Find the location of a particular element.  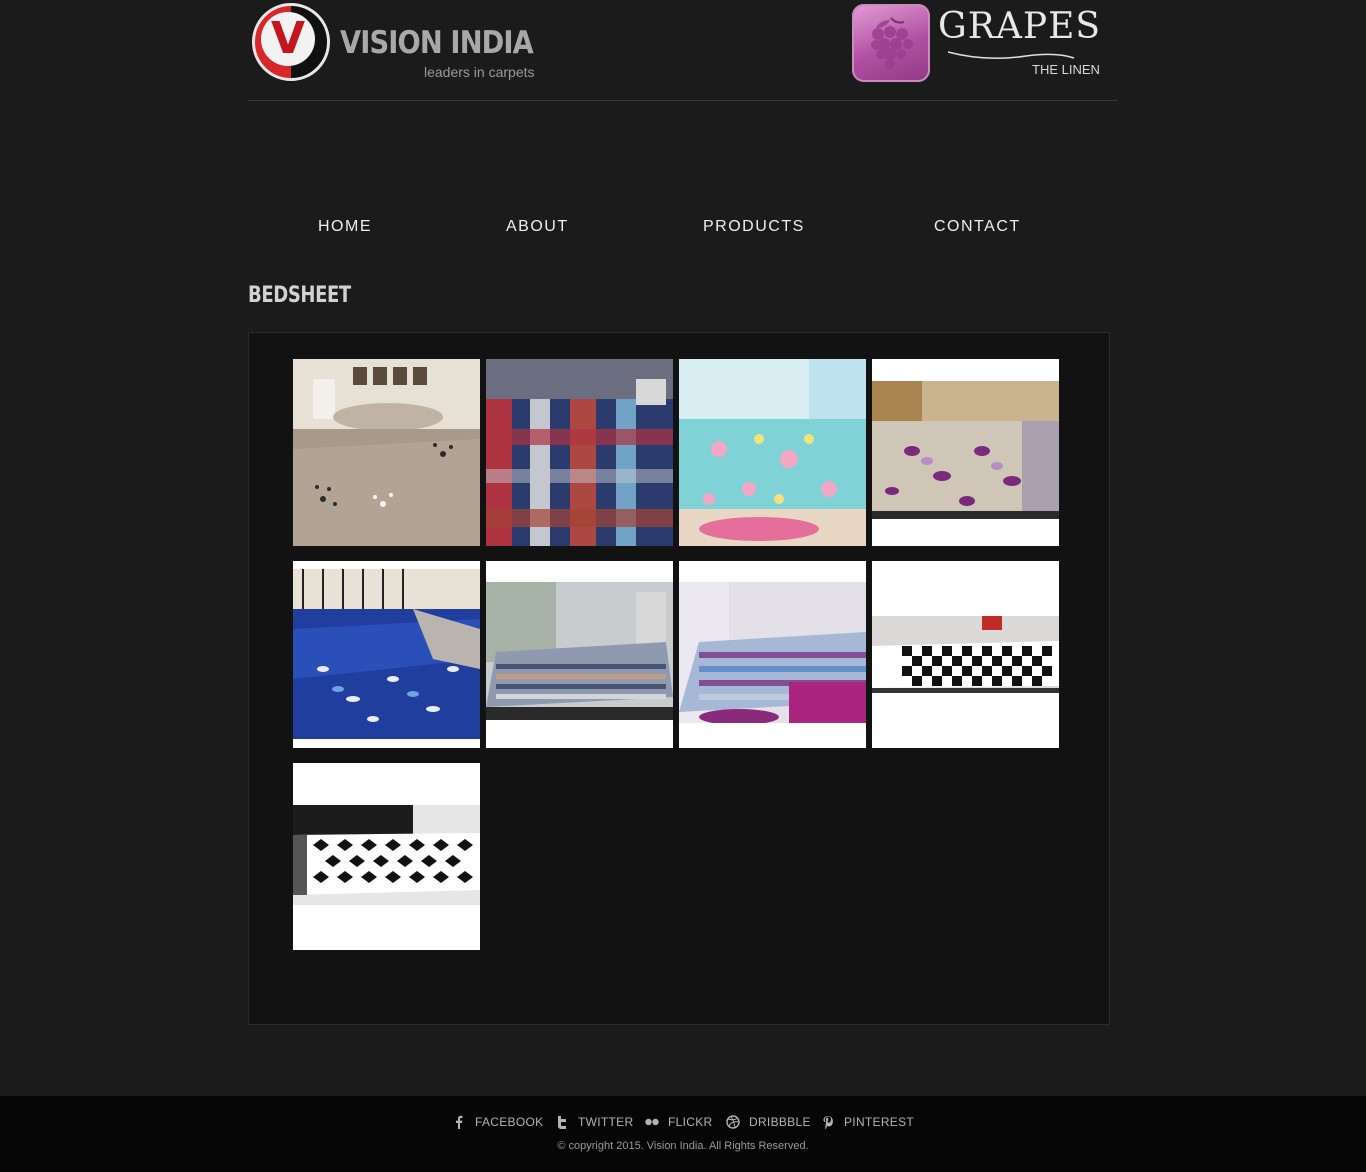

swoosh-decoration is located at coordinates (1011, 55).